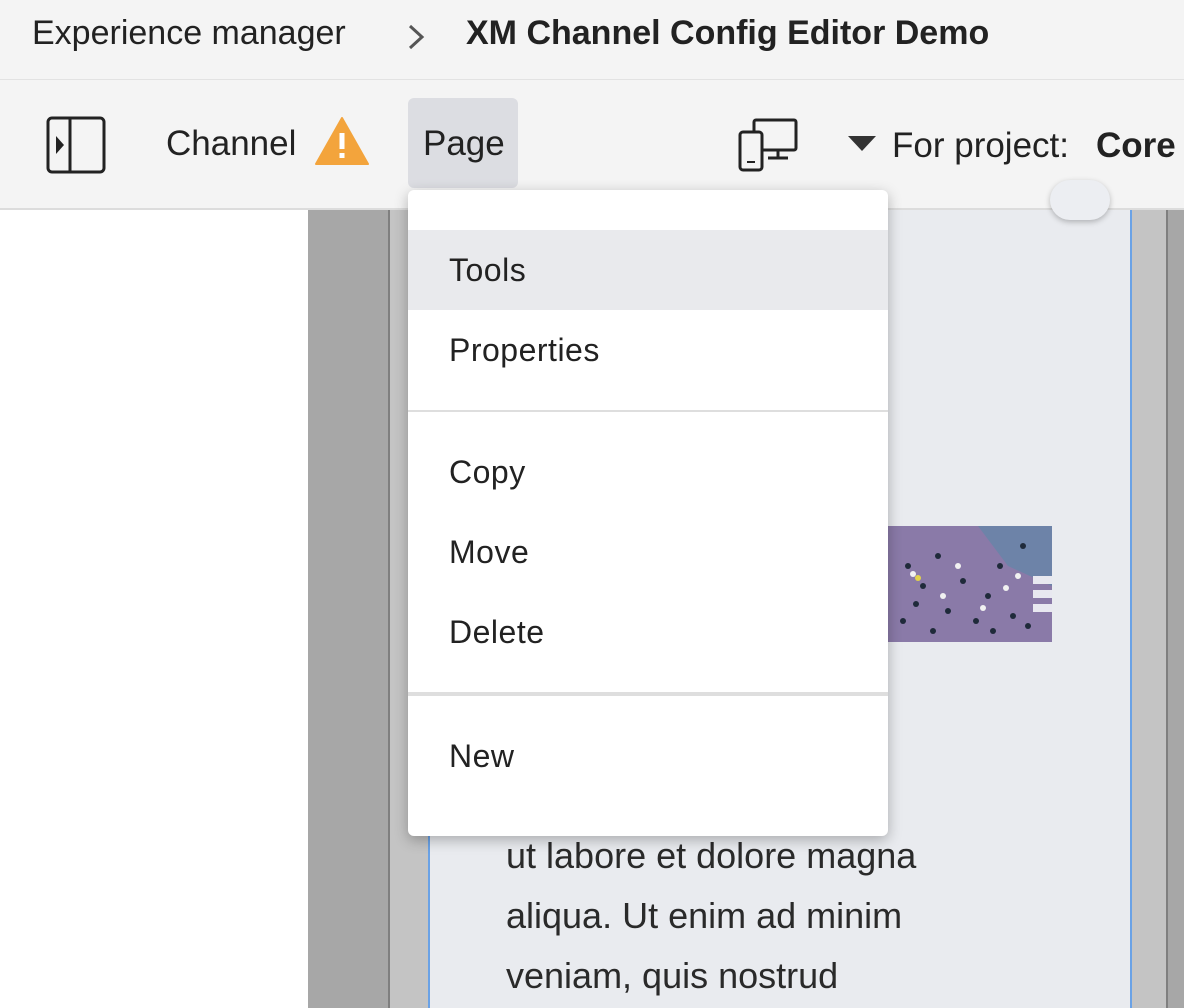  I want to click on component-overlay-button, so click(1080, 200).